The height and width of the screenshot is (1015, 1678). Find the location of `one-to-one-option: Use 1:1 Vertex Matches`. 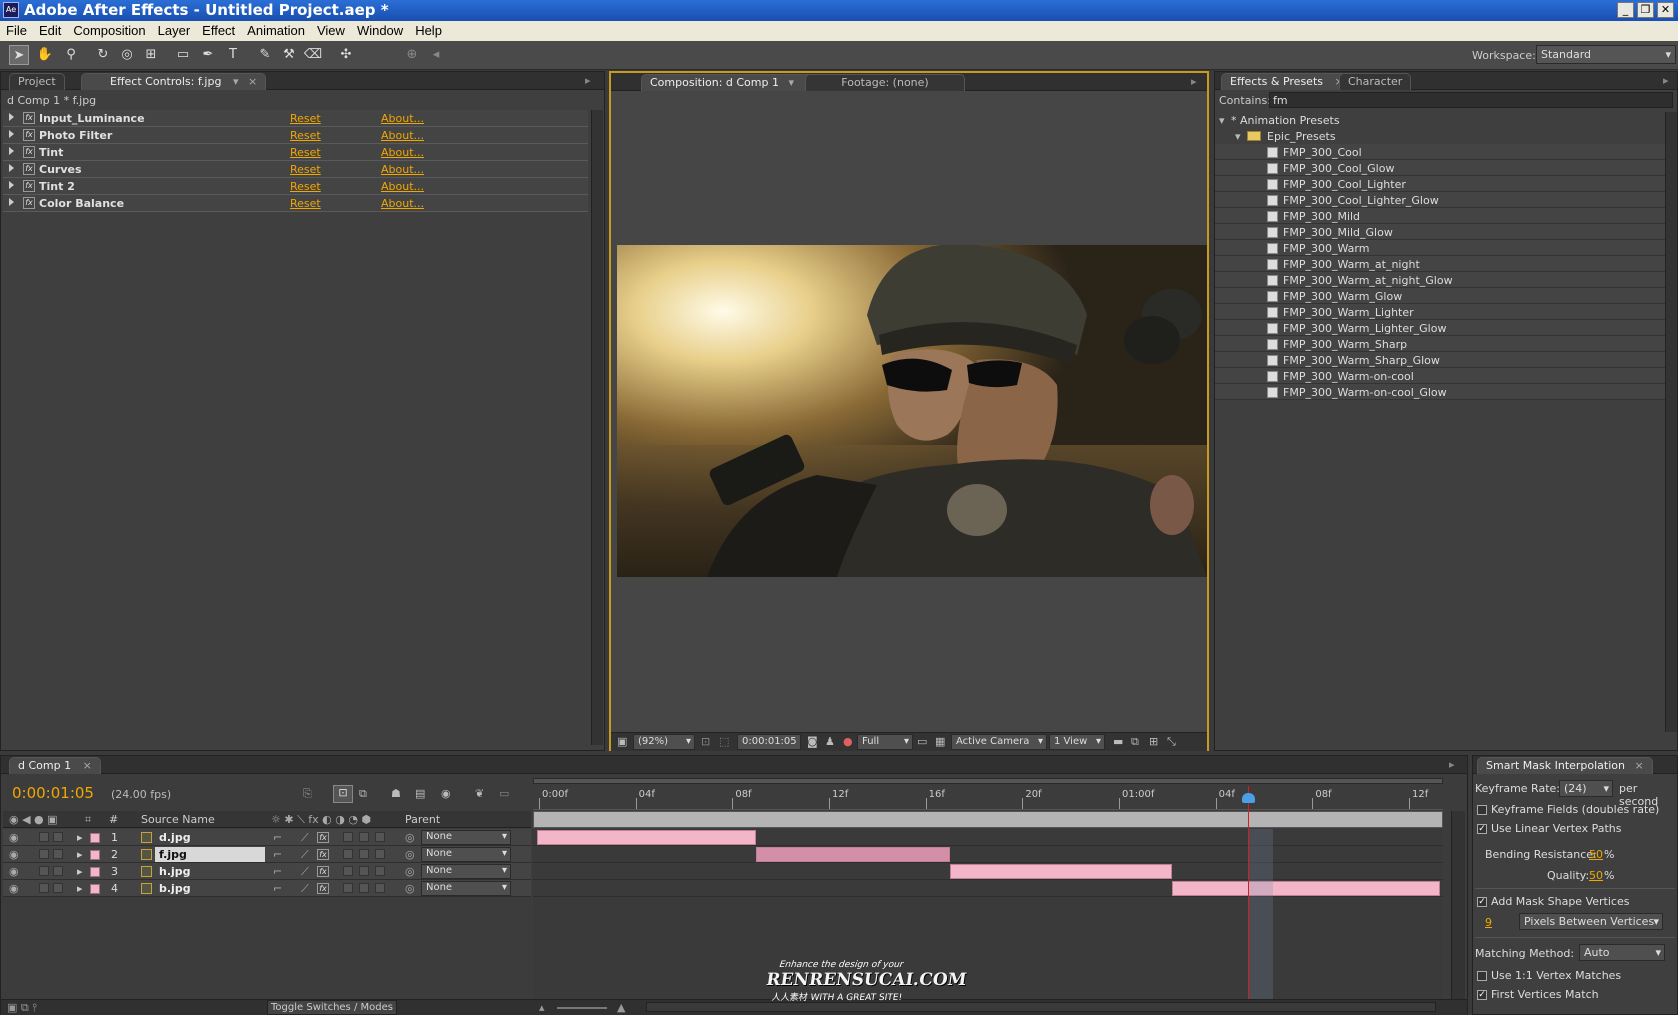

one-to-one-option: Use 1:1 Vertex Matches is located at coordinates (1549, 975).